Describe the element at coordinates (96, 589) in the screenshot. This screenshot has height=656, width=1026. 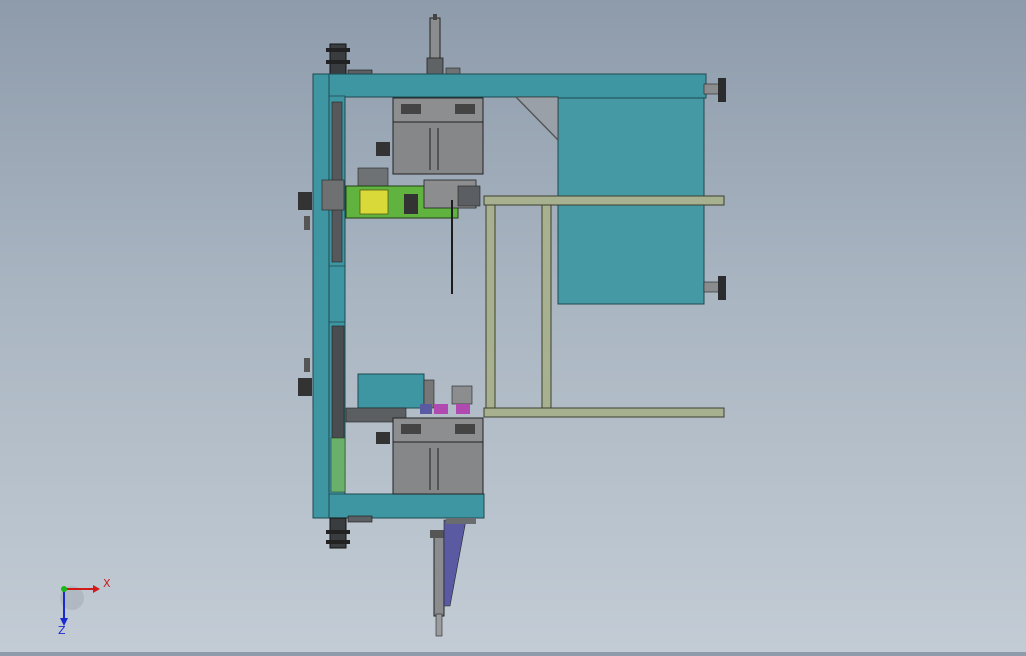
I see `x-axis-arrow-icon` at that location.